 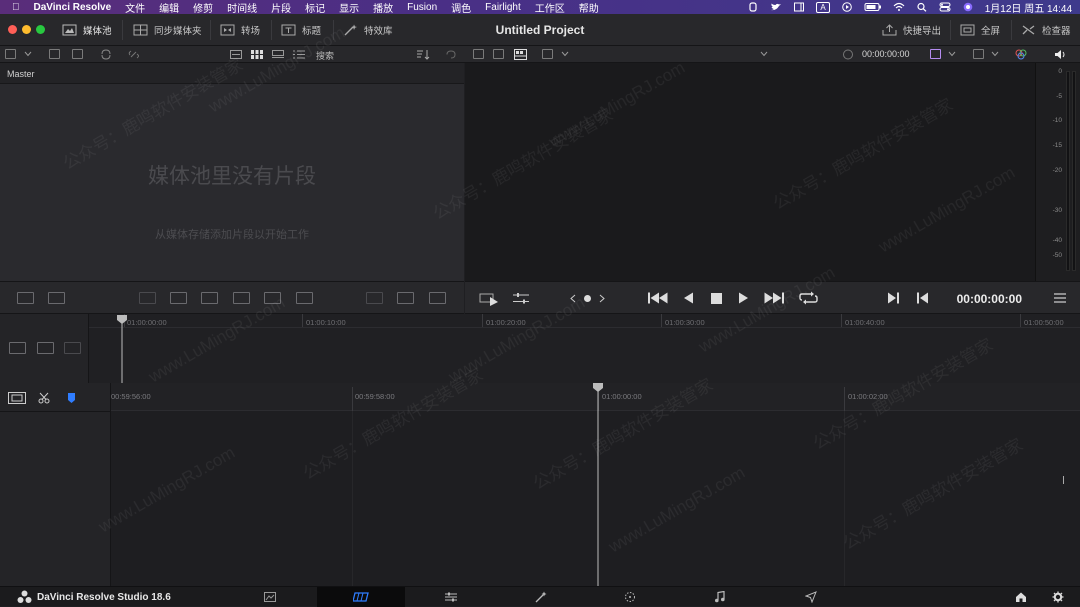 I want to click on scissors-icon, so click(x=44, y=398).